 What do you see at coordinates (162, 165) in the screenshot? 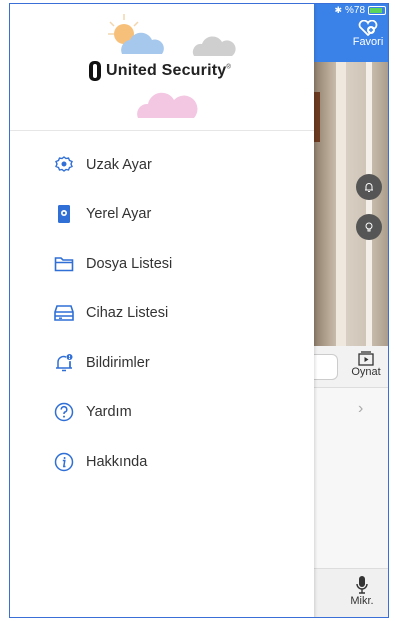
I see `menu-item-remote-settings: Uzak Ayar` at bounding box center [162, 165].